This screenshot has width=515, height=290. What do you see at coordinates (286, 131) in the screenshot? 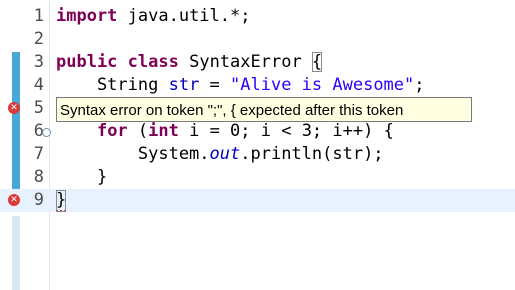
I see `code-token: i = 0; i < 3; i++) {` at bounding box center [286, 131].